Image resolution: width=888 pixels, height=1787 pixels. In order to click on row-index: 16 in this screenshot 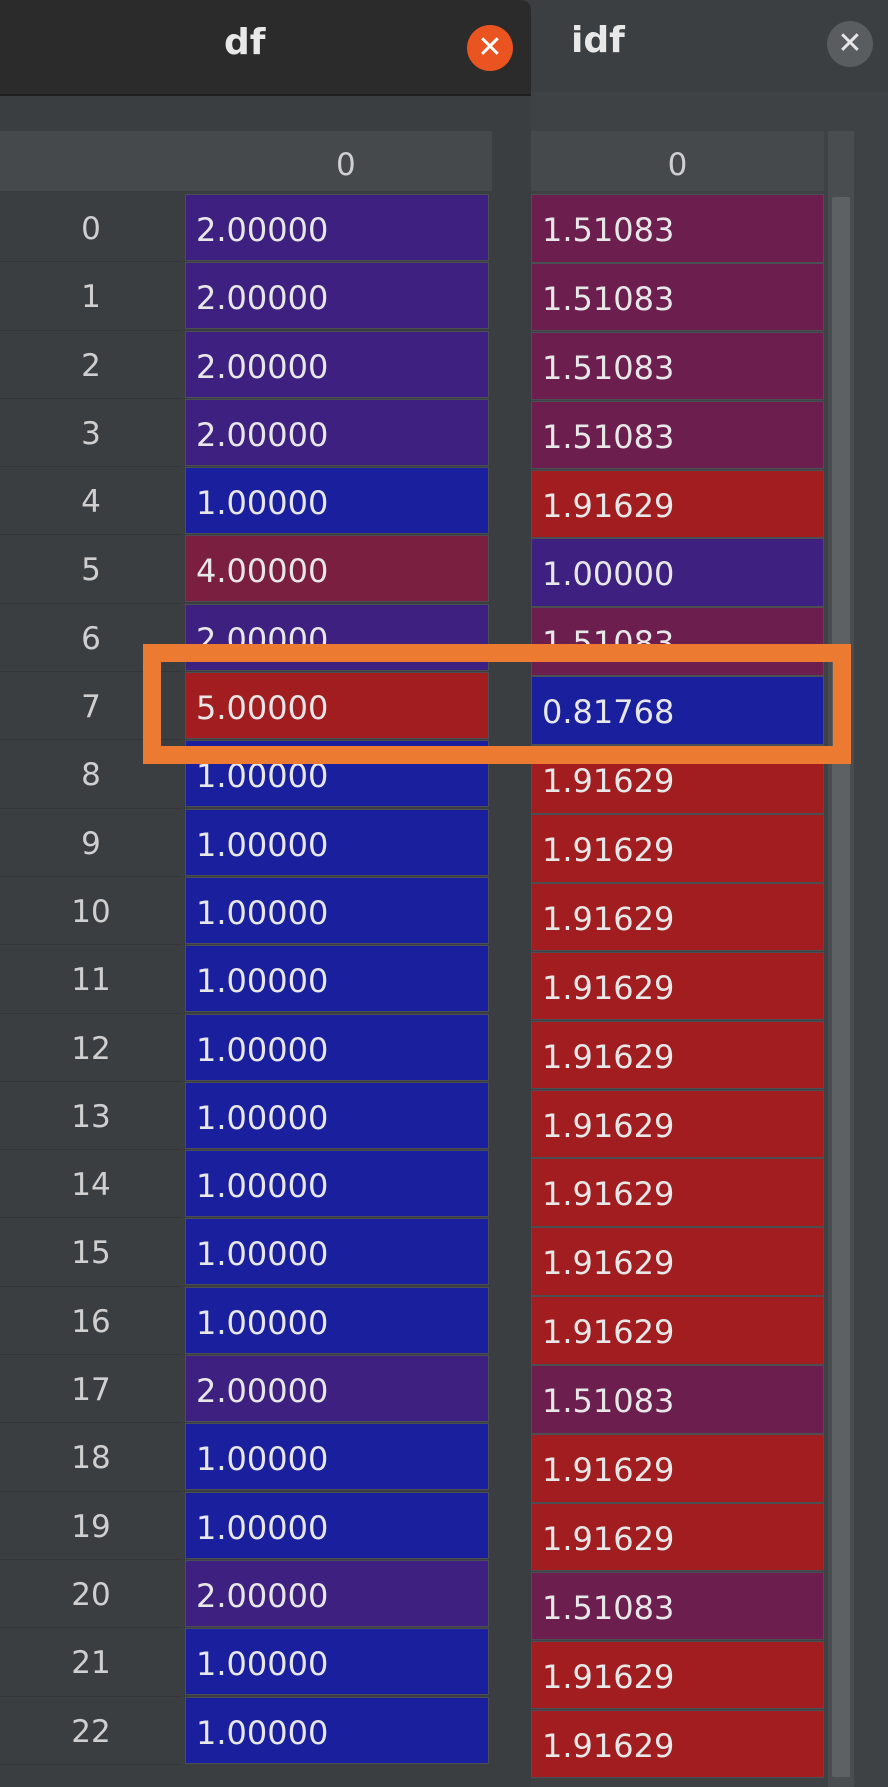, I will do `click(91, 1321)`.